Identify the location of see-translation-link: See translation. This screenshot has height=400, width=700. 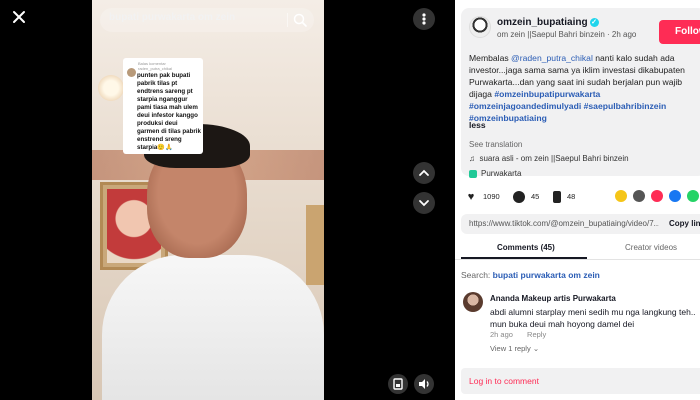
(495, 144).